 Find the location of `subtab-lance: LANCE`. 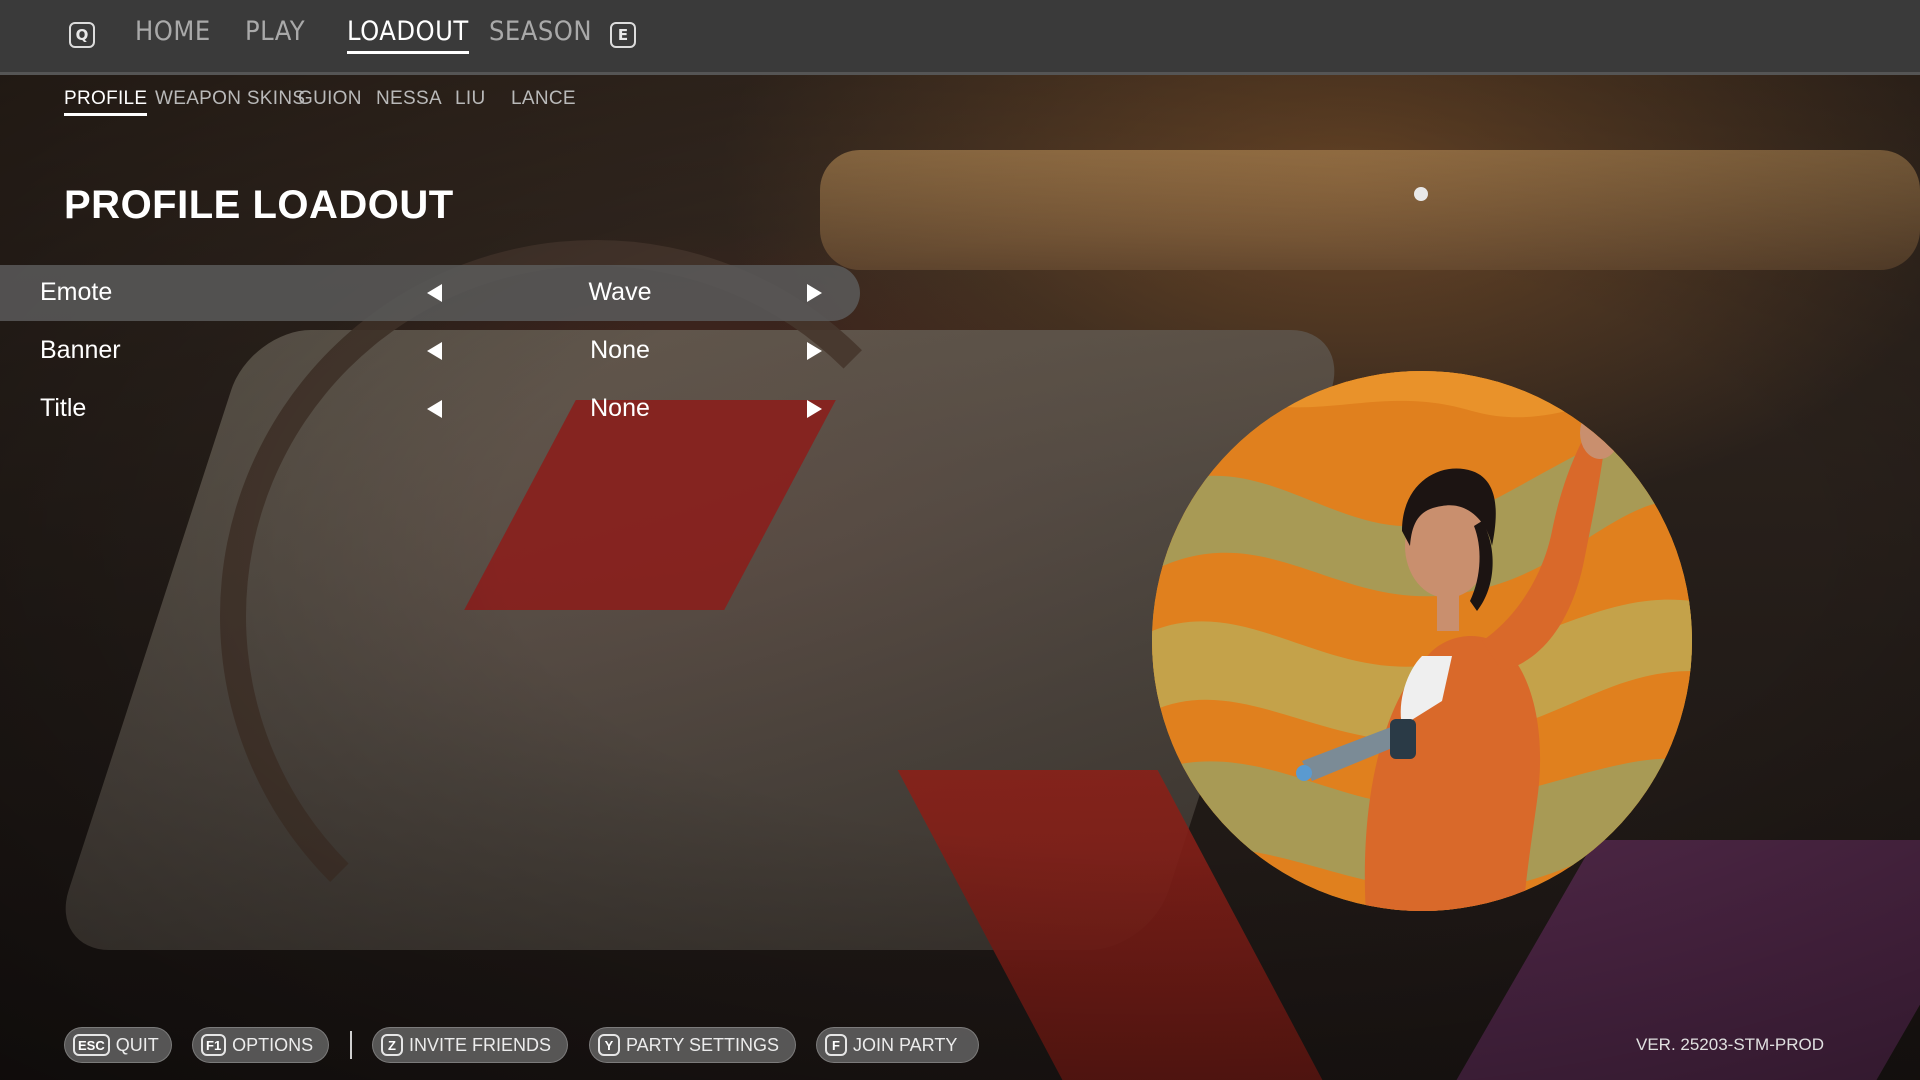

subtab-lance: LANCE is located at coordinates (543, 99).